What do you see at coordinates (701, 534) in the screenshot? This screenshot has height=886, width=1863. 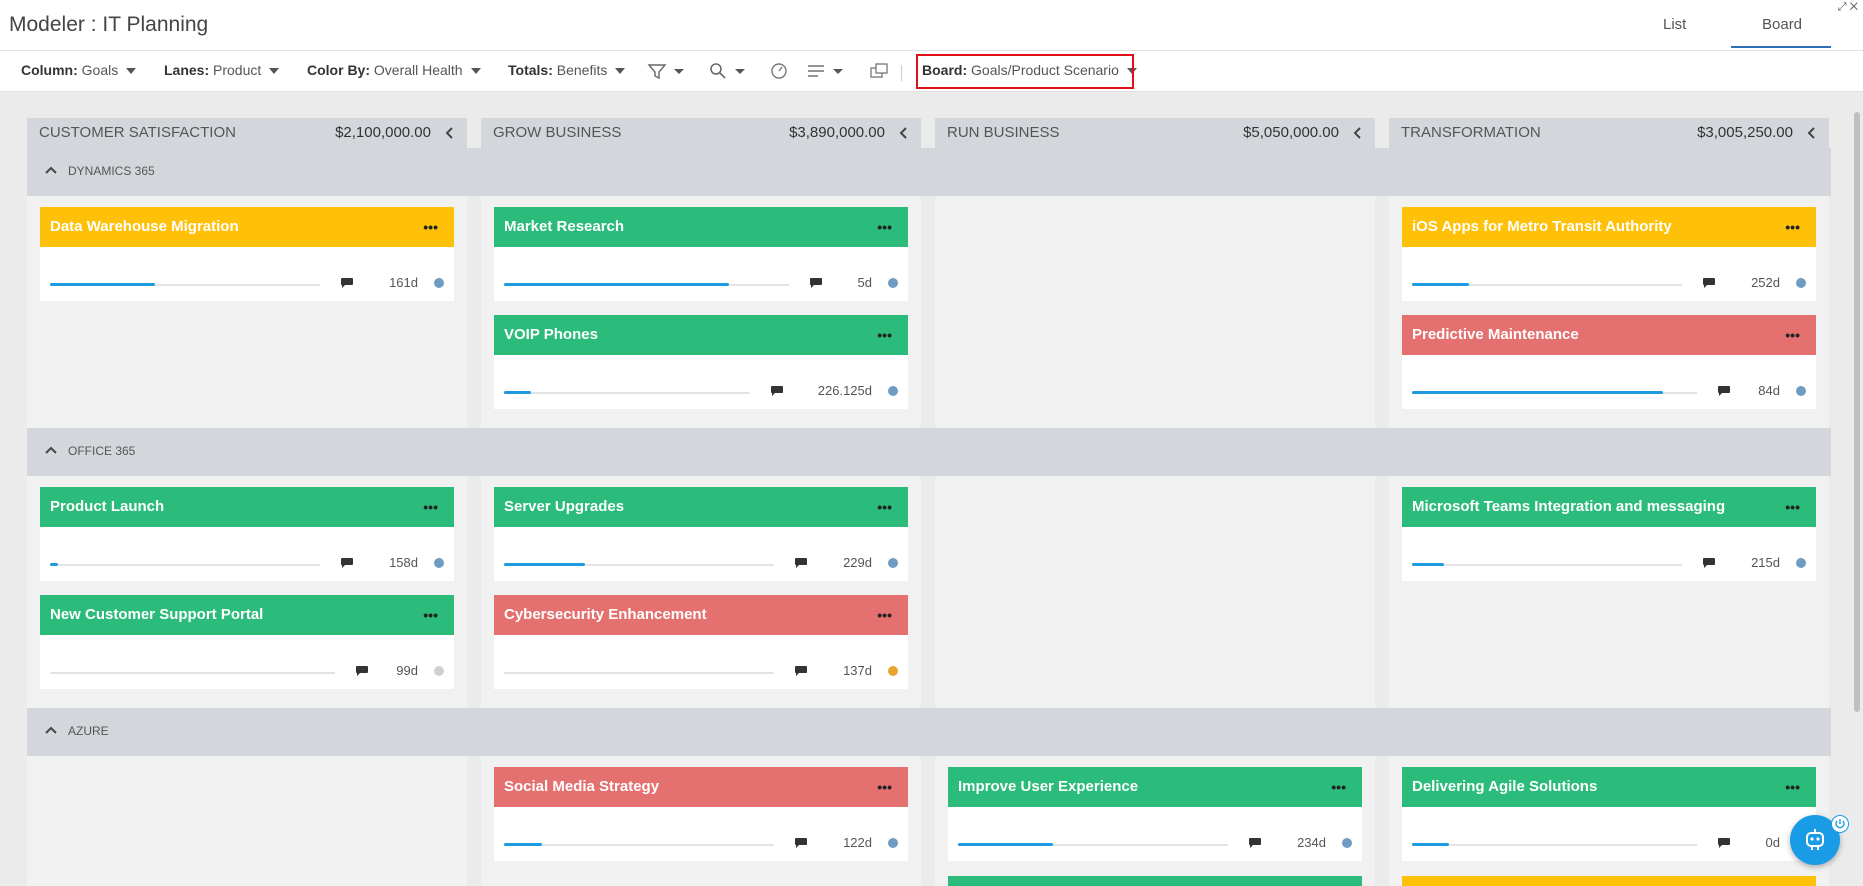 I see `work-card: Server Upgrades ••• 229d` at bounding box center [701, 534].